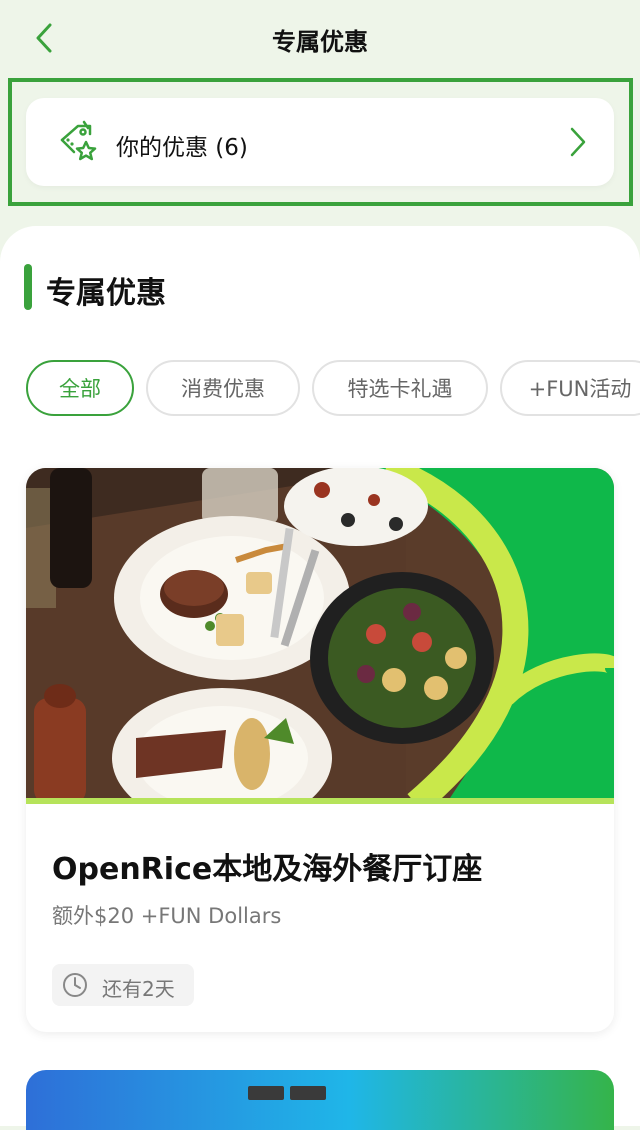  I want to click on section-accent-bar, so click(28, 287).